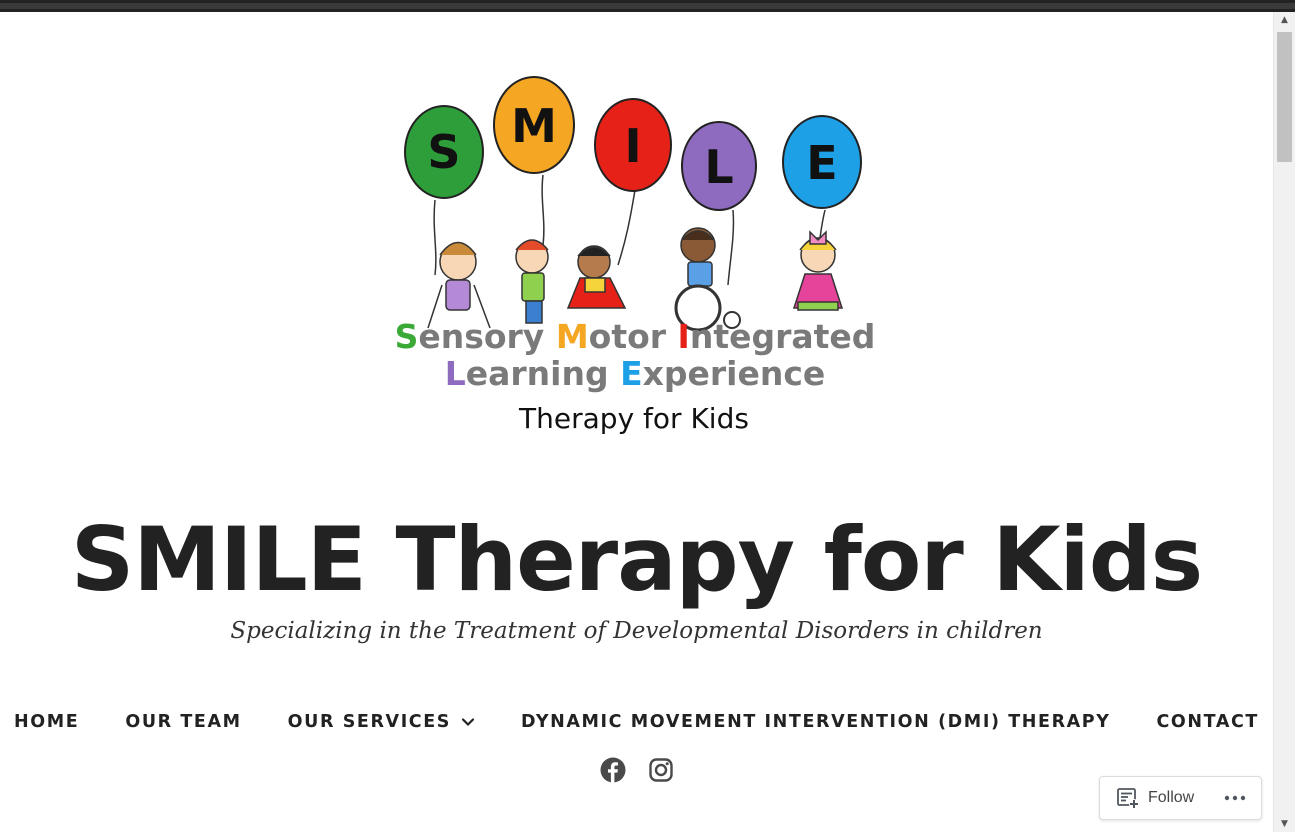  I want to click on scroll-up-arrow-icon: ▲, so click(1284, 20).